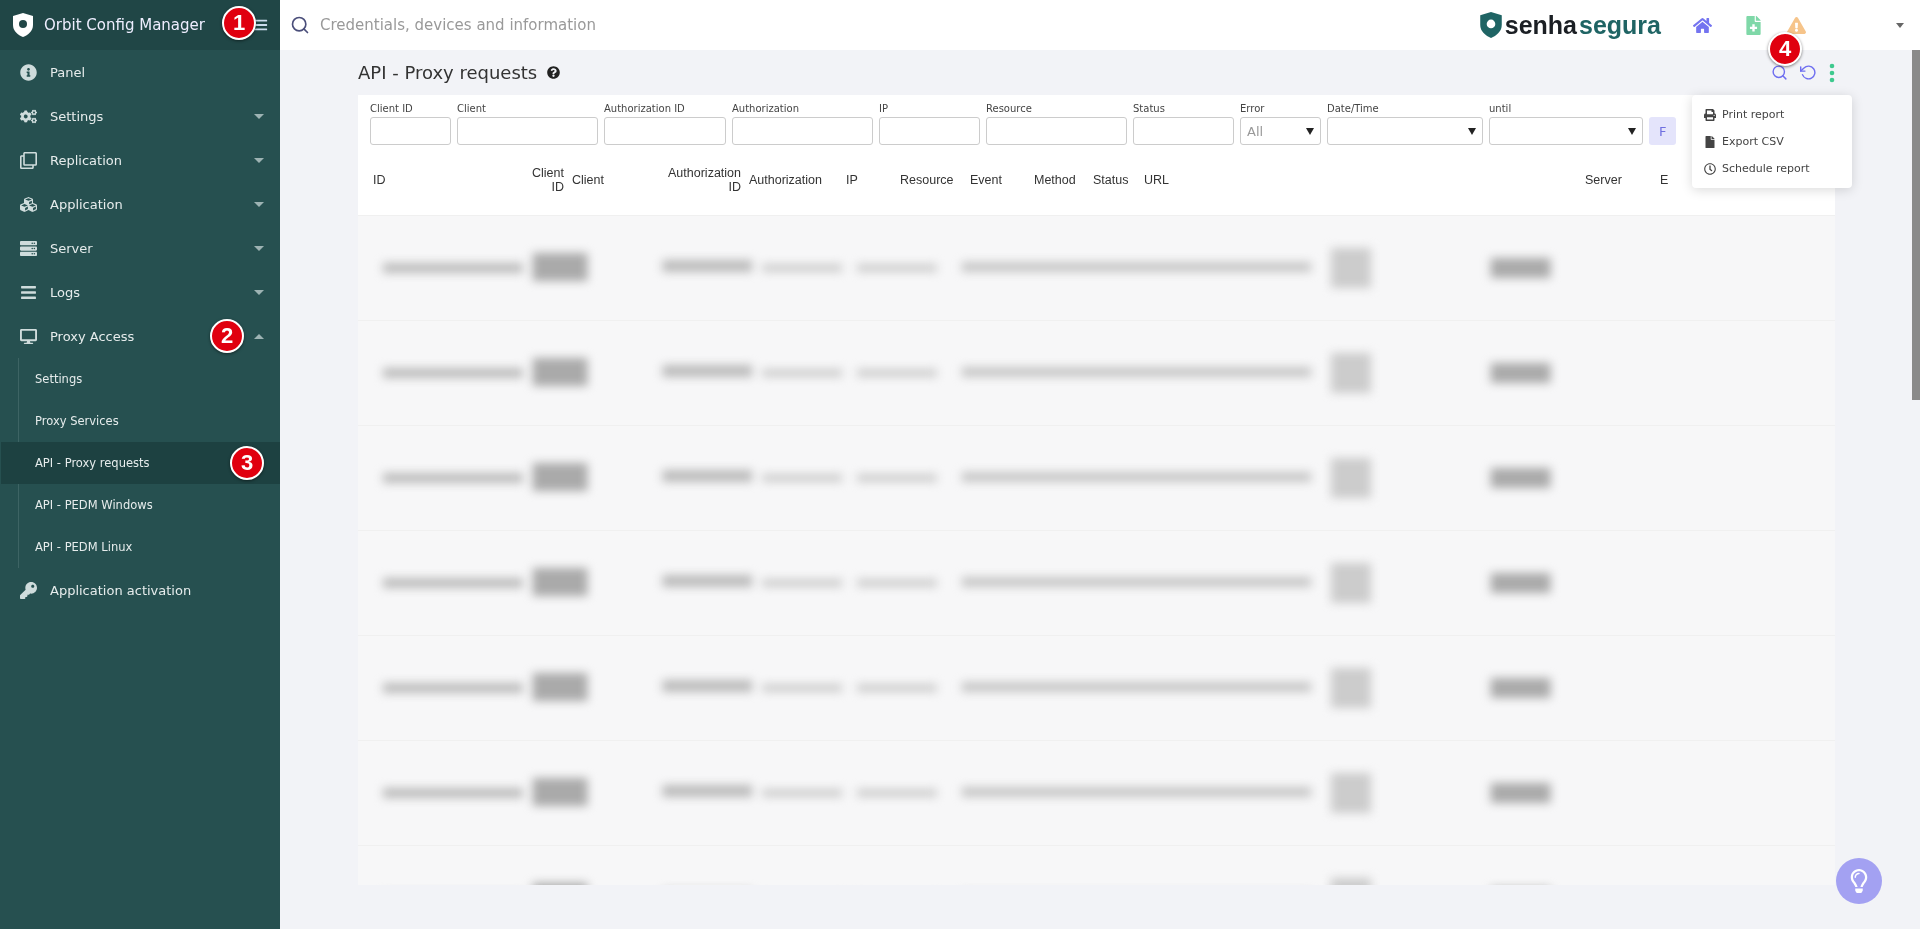  Describe the element at coordinates (140, 116) in the screenshot. I see `nav-item: Settings` at that location.